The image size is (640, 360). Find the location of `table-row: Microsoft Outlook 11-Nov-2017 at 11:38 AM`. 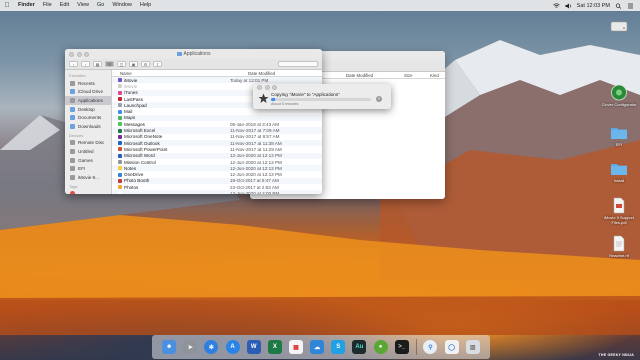

table-row: Microsoft Outlook 11-Nov-2017 at 11:38 AM is located at coordinates (217, 143).